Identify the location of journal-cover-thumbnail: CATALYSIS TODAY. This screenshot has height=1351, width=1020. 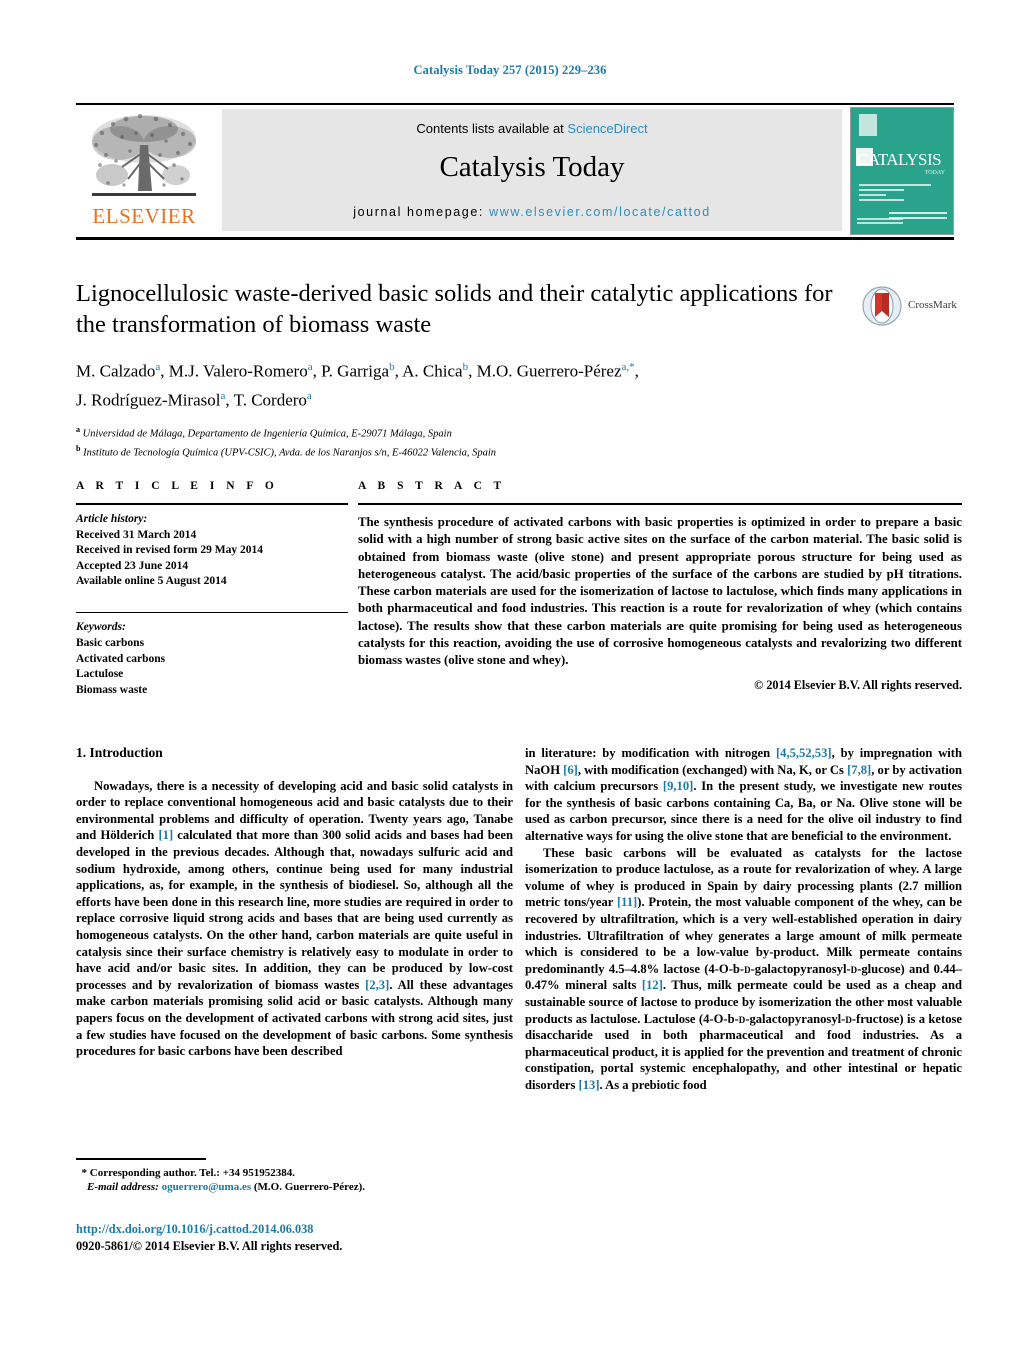
(902, 171).